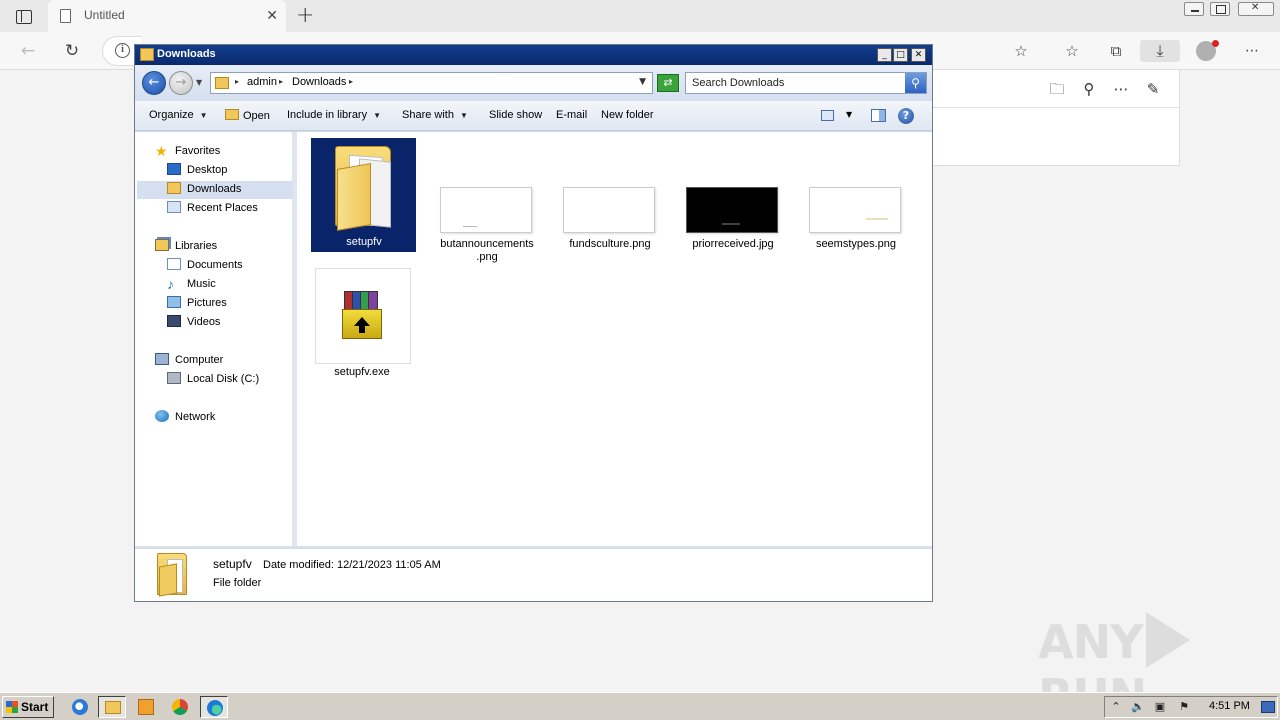 The image size is (1280, 720). I want to click on start-button: Start, so click(28, 707).